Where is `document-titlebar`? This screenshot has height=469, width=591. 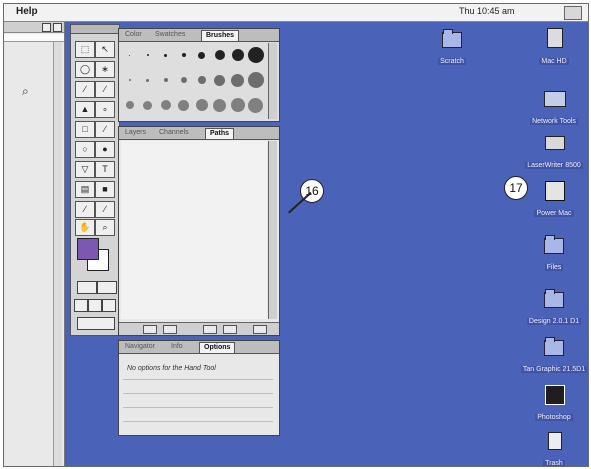
document-titlebar is located at coordinates (34, 27).